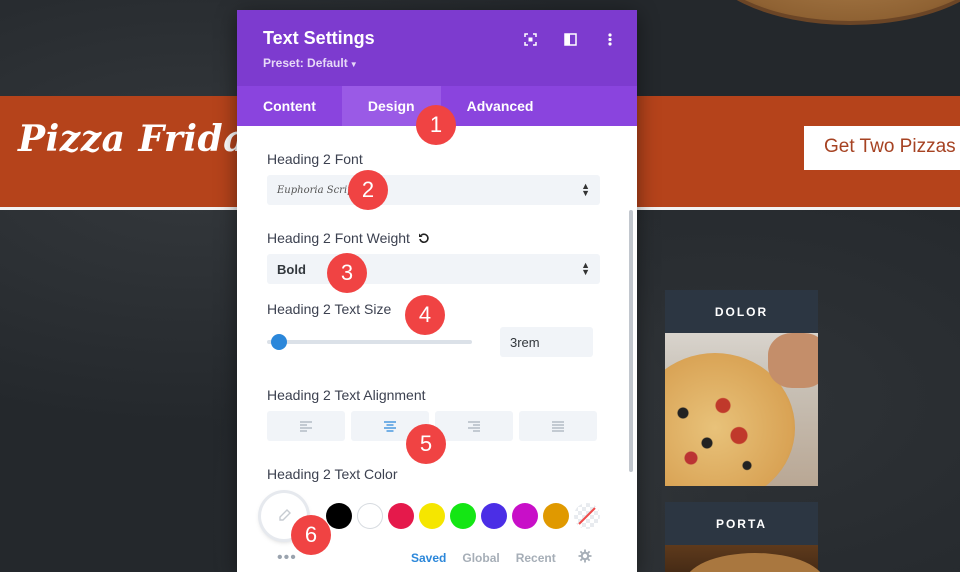 Image resolution: width=960 pixels, height=572 pixels. What do you see at coordinates (433, 190) in the screenshot?
I see `font-select: Euphoria Script ▲ ▼` at bounding box center [433, 190].